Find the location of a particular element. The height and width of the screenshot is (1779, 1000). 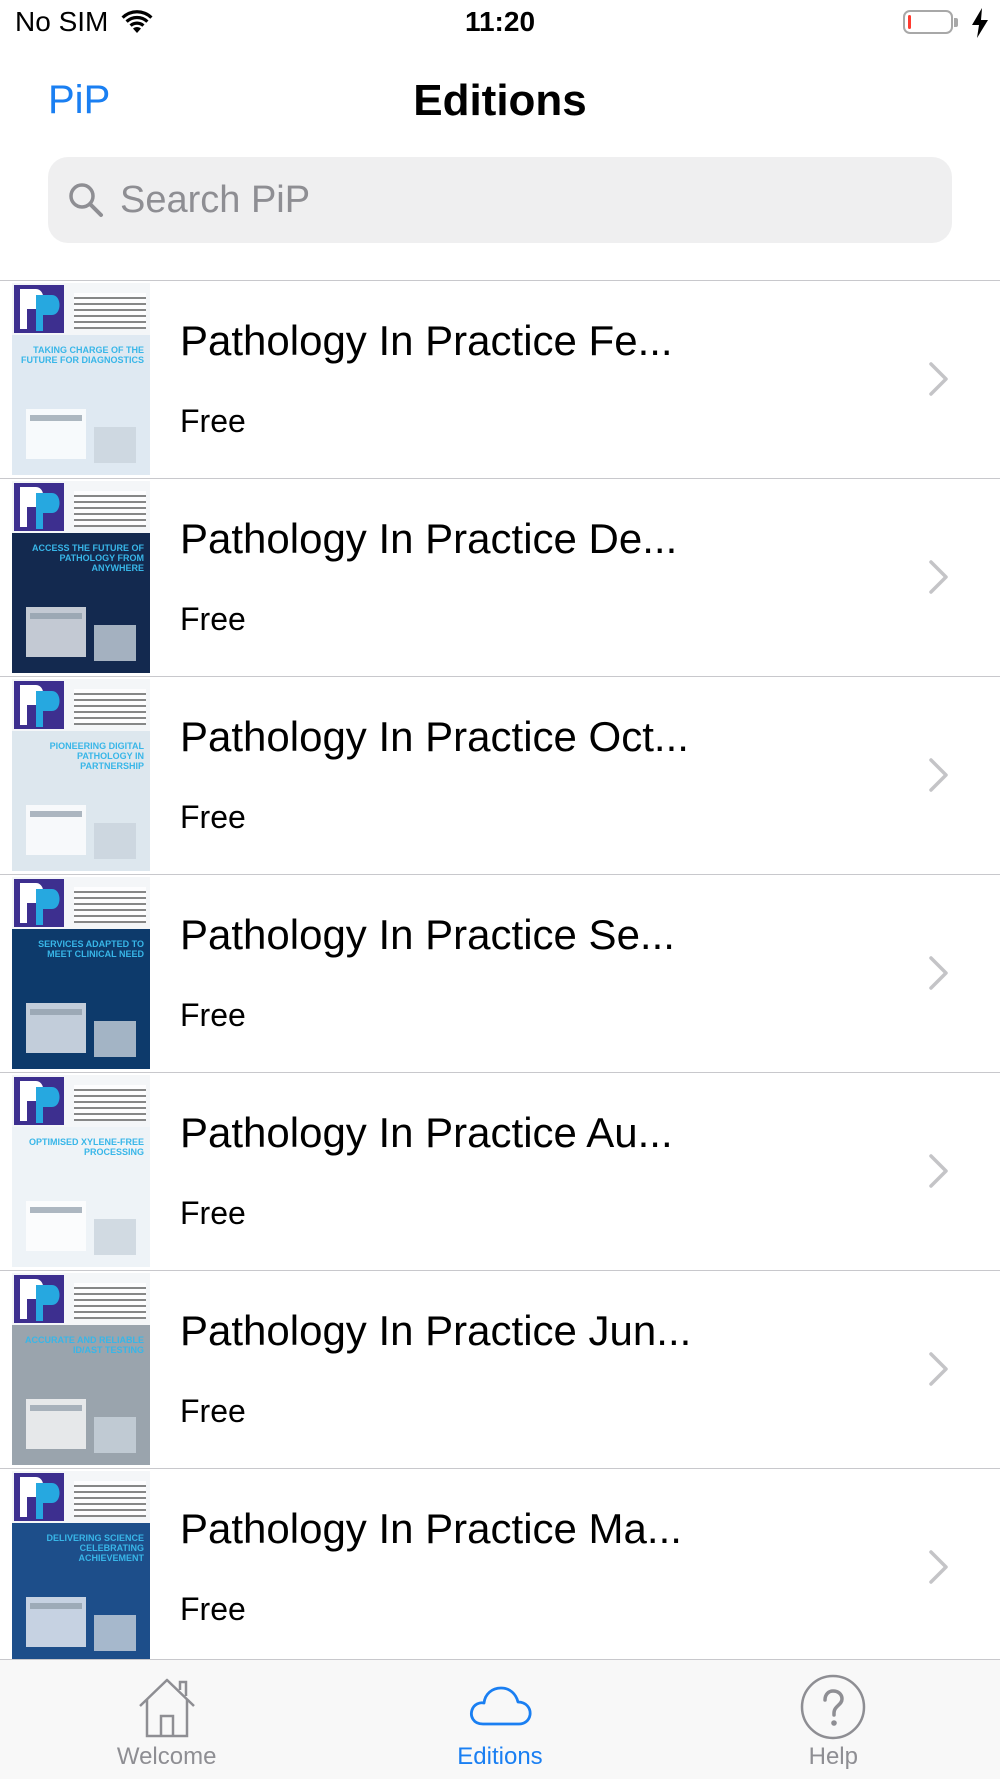

tab-help: Help is located at coordinates (833, 1719).